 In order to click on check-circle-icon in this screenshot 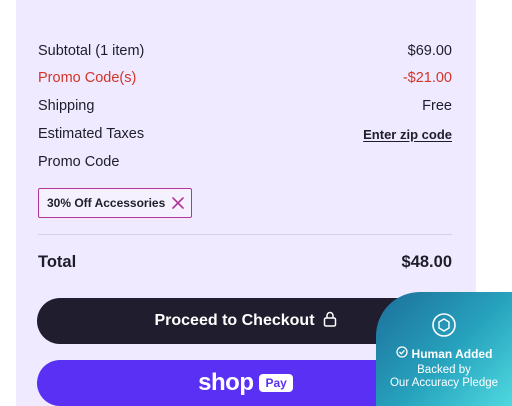, I will do `click(401, 353)`.